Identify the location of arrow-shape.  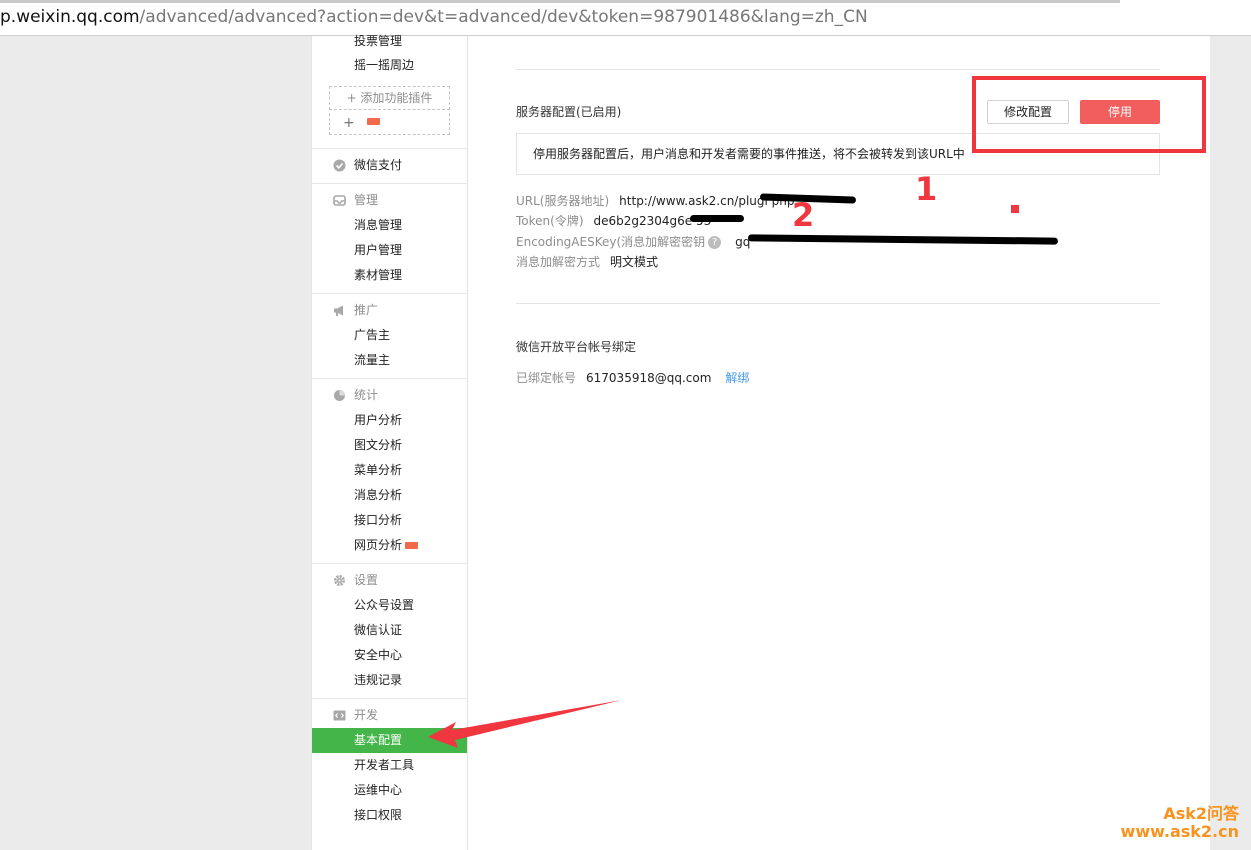
(525, 724).